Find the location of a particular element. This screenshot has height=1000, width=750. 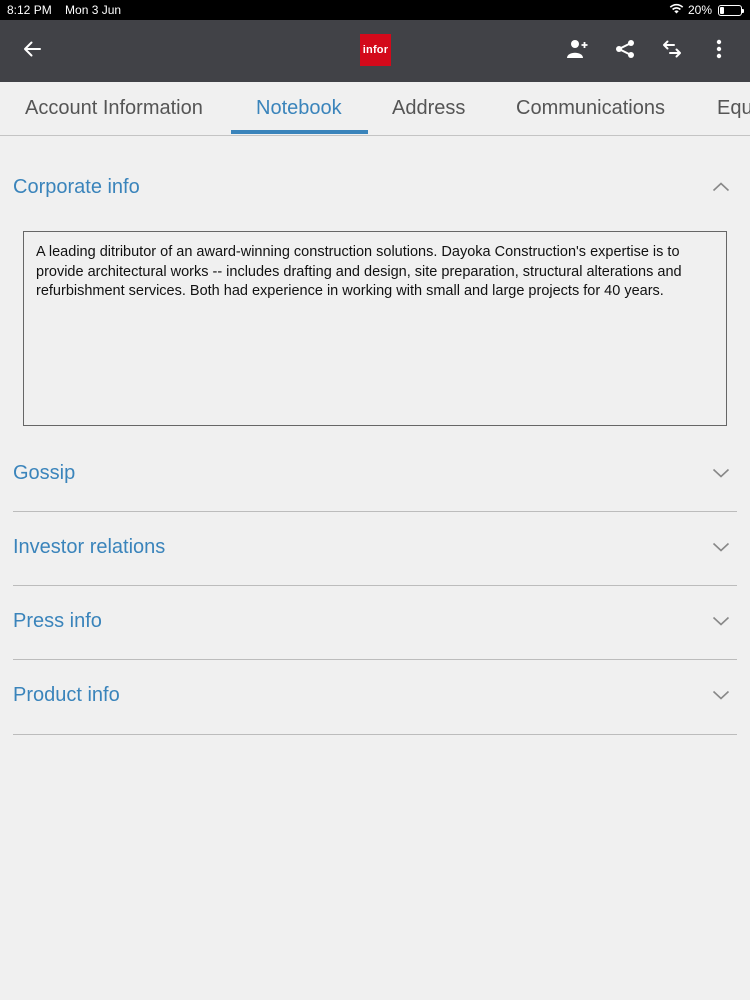

swap-button is located at coordinates (672, 51).